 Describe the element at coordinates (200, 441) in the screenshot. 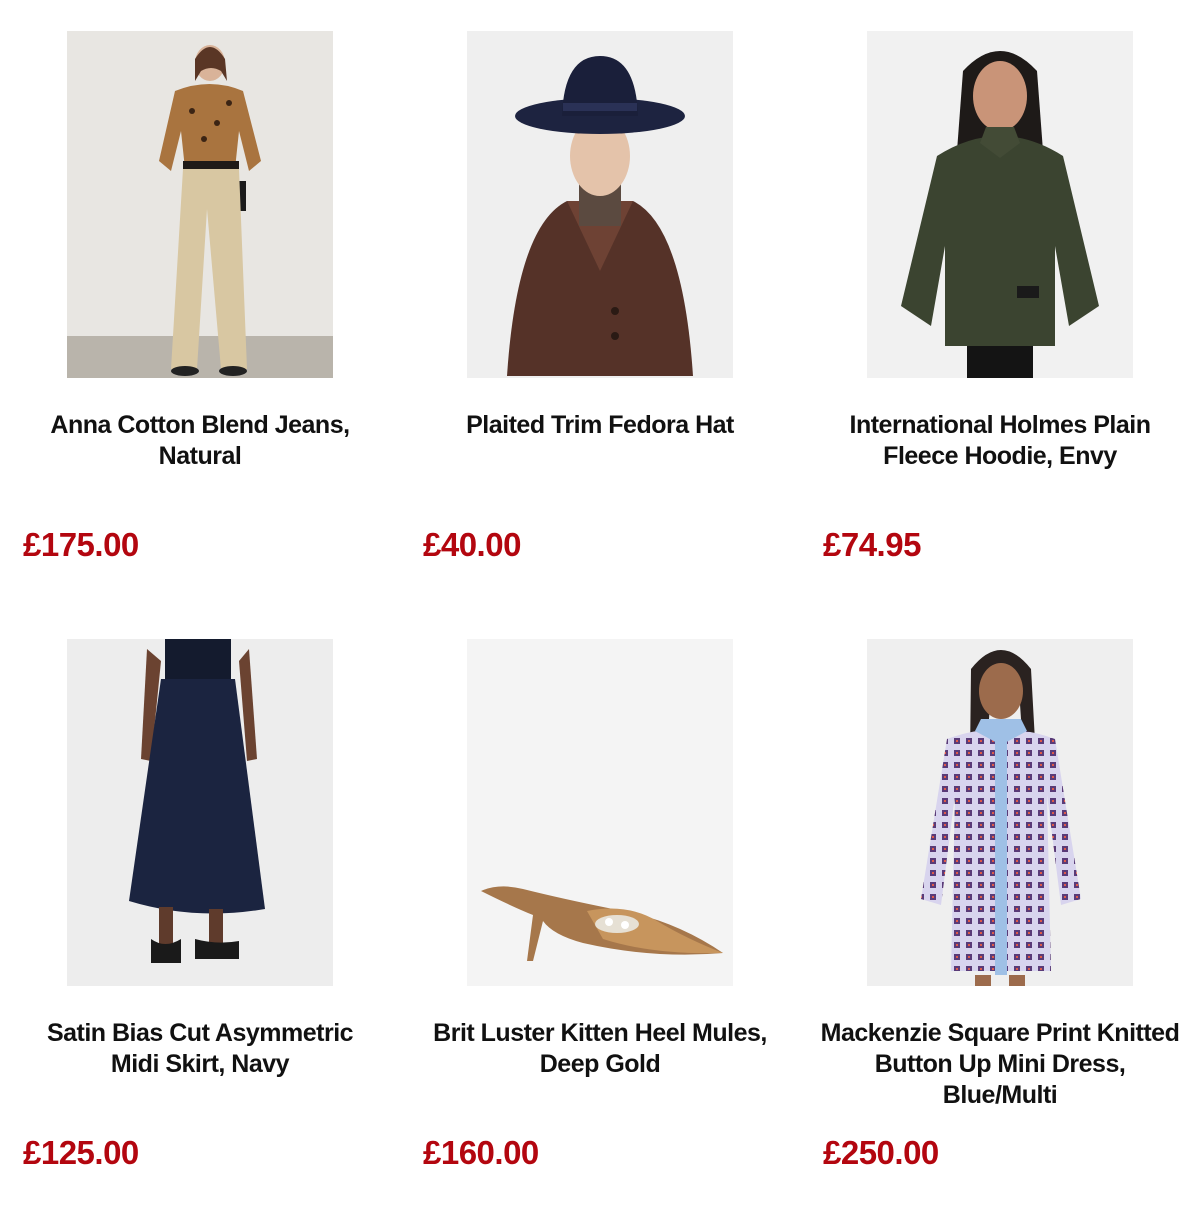

I see `product-title: Anna Cotton Blend Jeans, Natural` at that location.